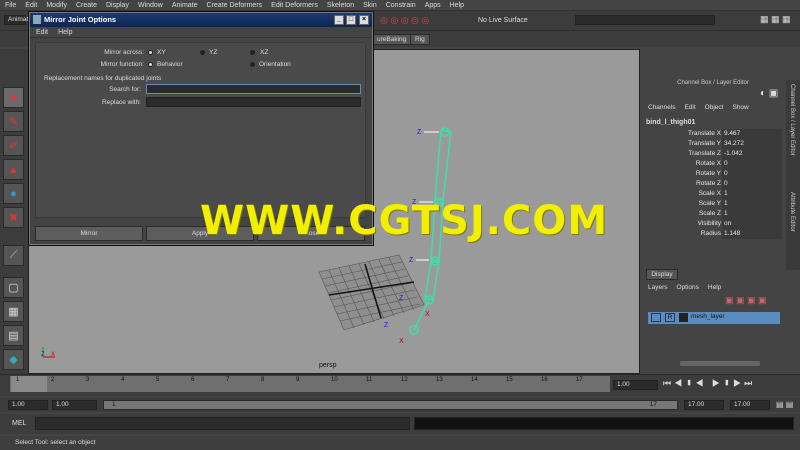 This screenshot has height=450, width=800. What do you see at coordinates (13, 169) in the screenshot?
I see `move-tool-icon: ▲` at bounding box center [13, 169].